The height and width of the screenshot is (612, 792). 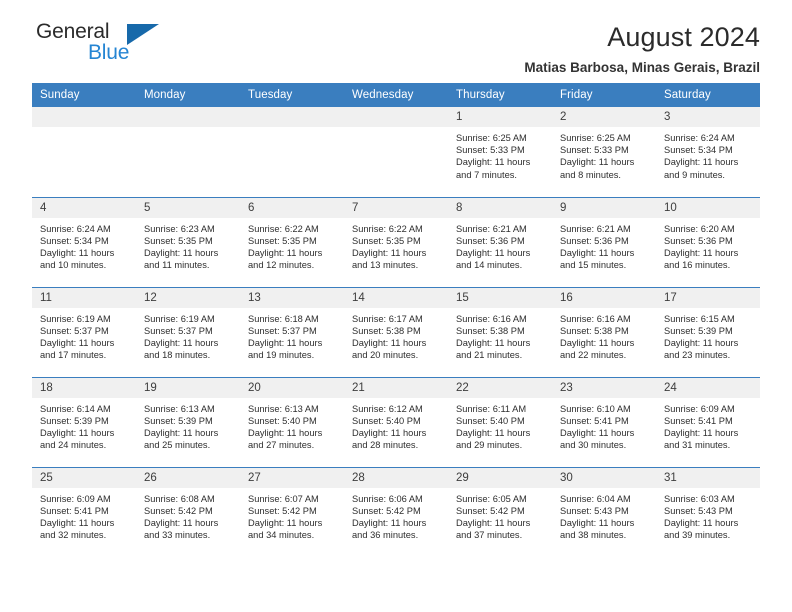 What do you see at coordinates (179, 318) in the screenshot?
I see `sunrise-time: Sunrise: 6:19 AM` at bounding box center [179, 318].